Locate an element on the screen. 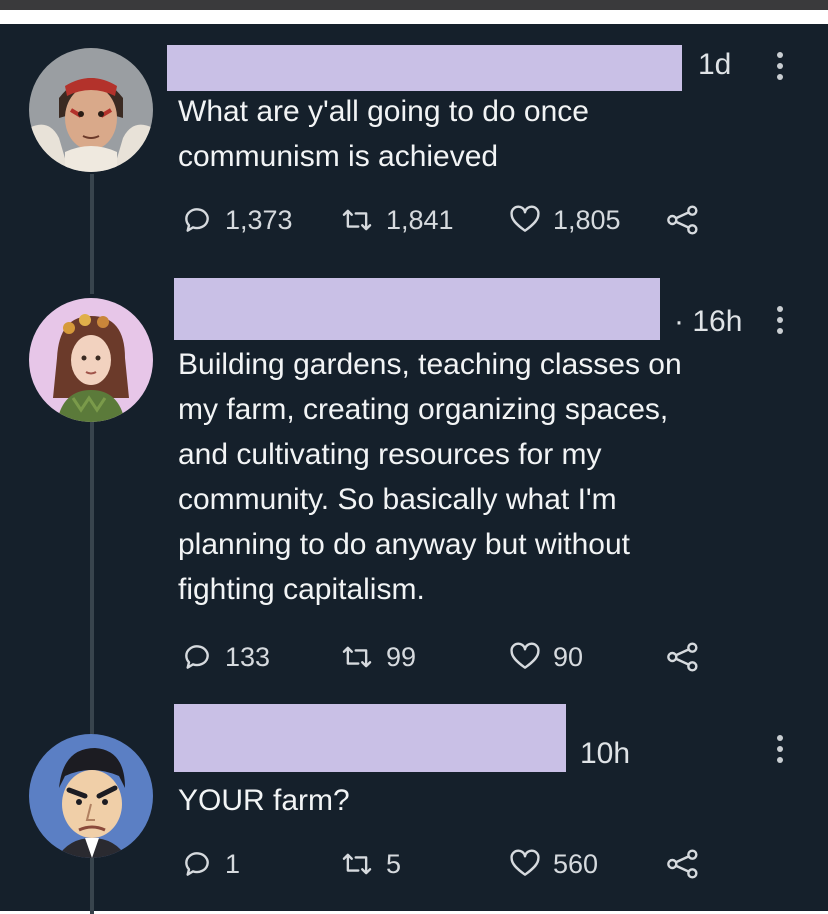 This screenshot has width=828, height=914. tweet-time: 10h is located at coordinates (605, 754).